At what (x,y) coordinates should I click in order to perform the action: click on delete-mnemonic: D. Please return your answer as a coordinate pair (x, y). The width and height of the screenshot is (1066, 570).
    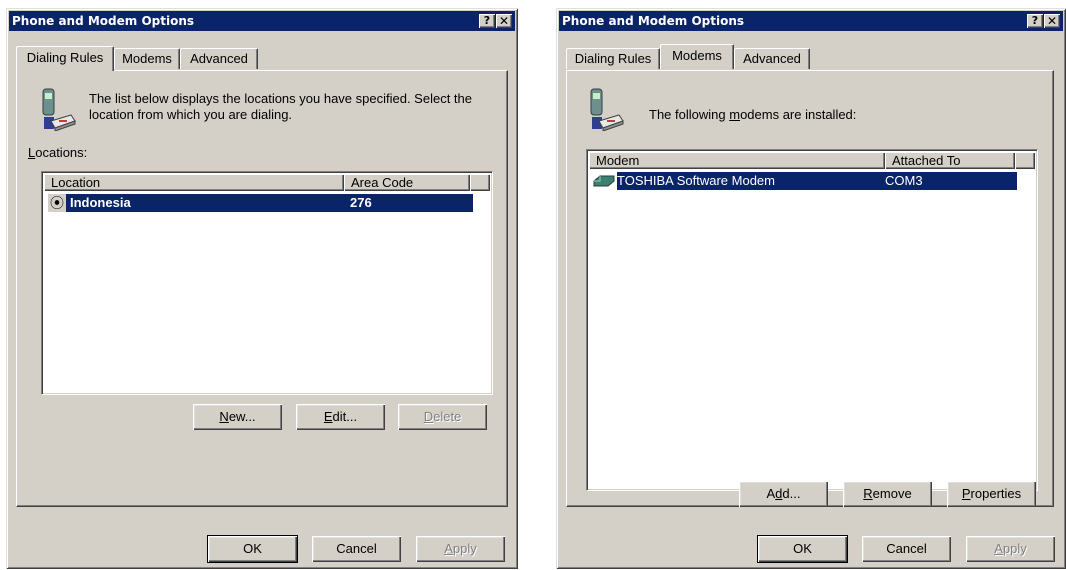
    Looking at the image, I should click on (428, 416).